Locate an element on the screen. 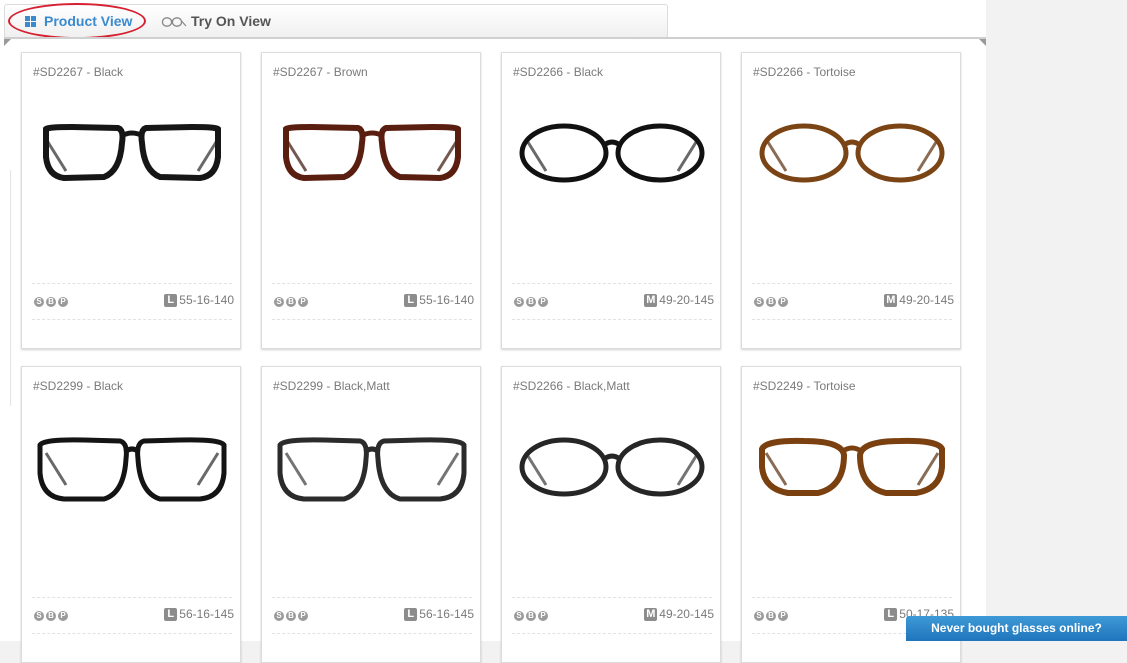  left-edge is located at coordinates (5, 288).